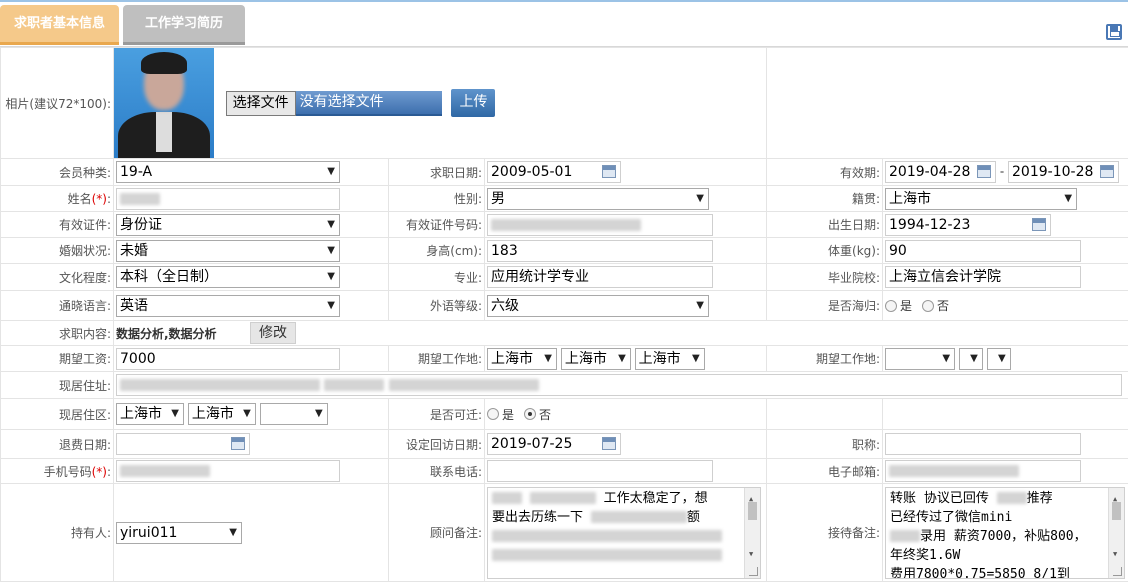 This screenshot has width=1128, height=587. I want to click on work-place-select-1: 上海市 ▼, so click(522, 358).